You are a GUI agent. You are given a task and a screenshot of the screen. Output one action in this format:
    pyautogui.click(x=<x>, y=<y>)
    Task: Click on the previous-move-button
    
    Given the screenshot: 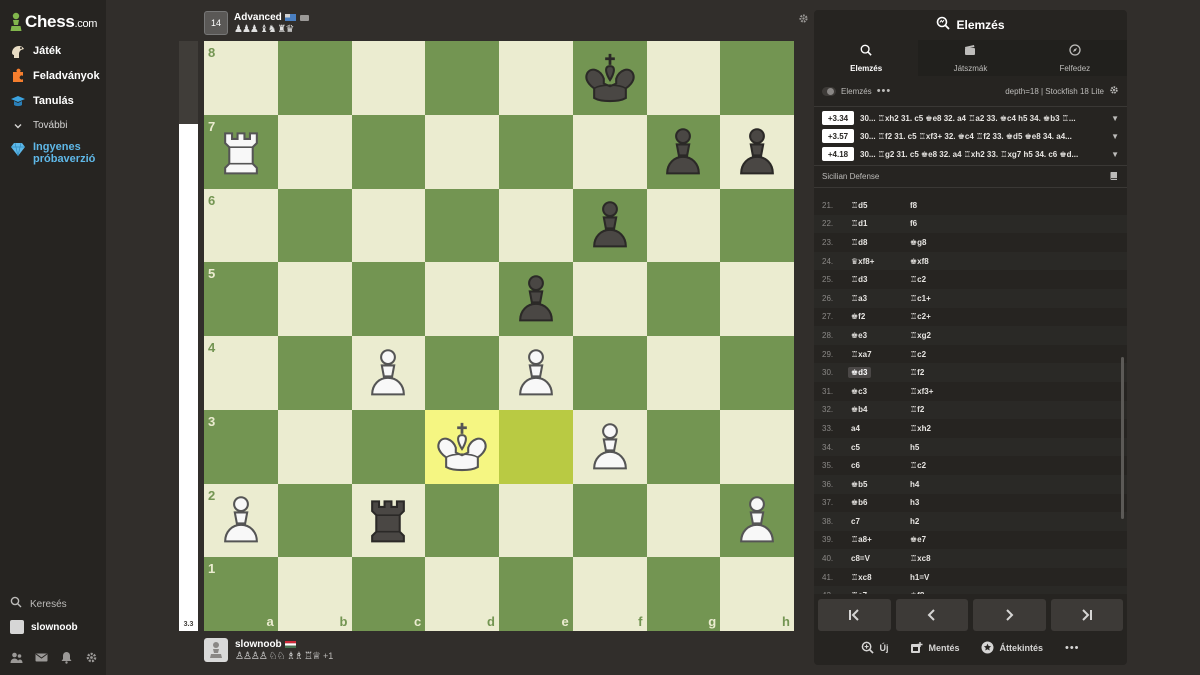 What is the action you would take?
    pyautogui.click(x=931, y=615)
    